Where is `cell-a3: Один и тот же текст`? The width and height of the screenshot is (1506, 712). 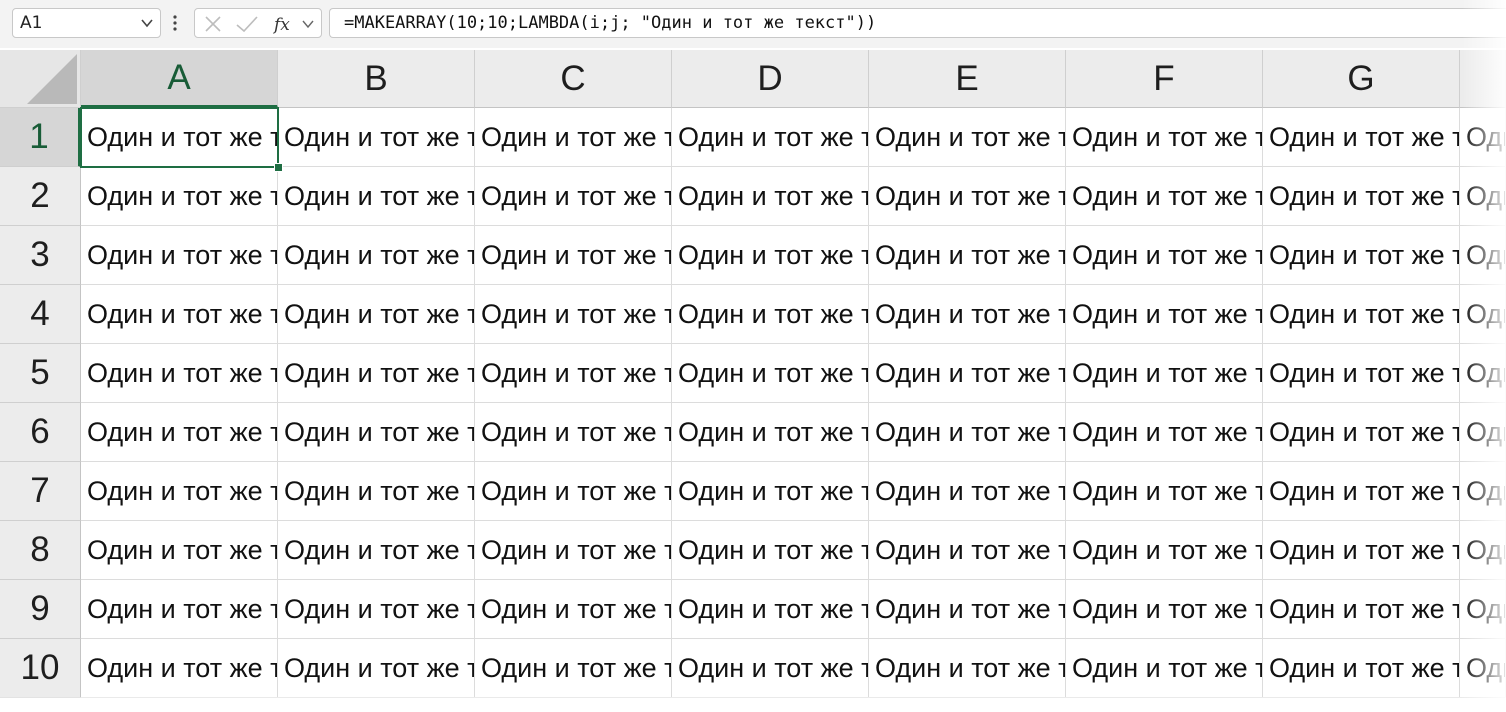 cell-a3: Один и тот же текст is located at coordinates (179, 255).